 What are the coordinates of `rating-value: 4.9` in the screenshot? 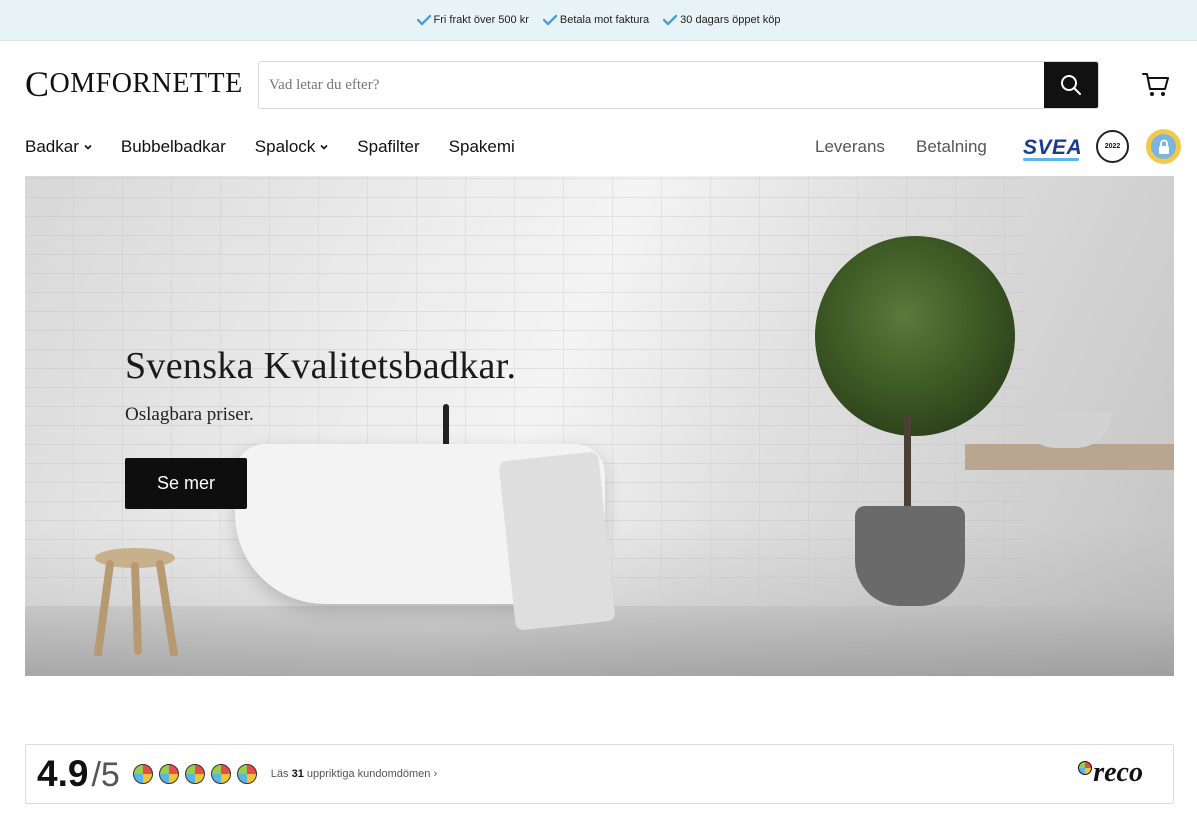 It's located at (63, 773).